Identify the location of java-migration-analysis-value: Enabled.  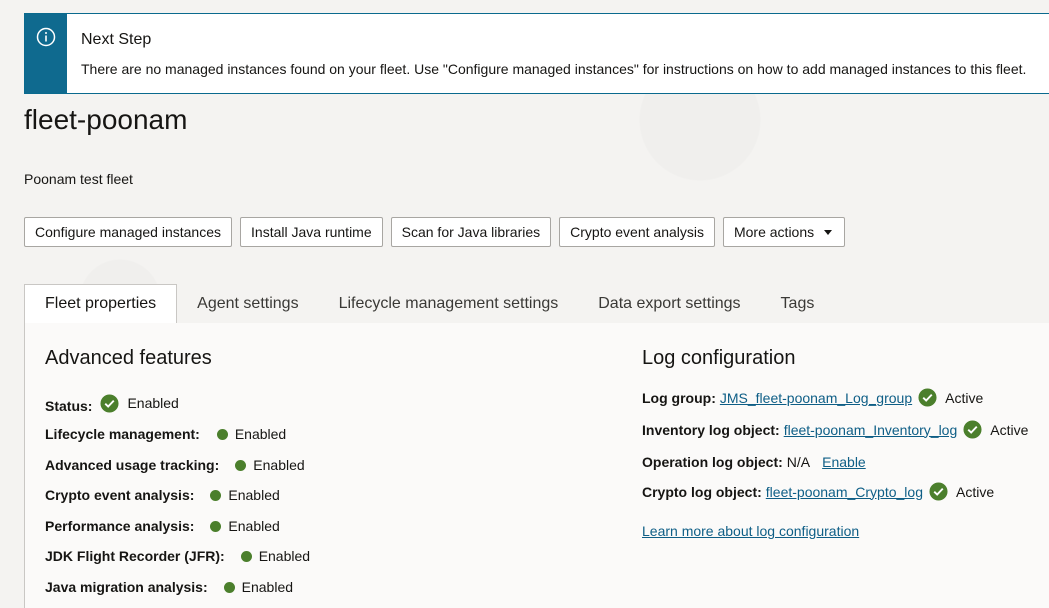
(267, 587).